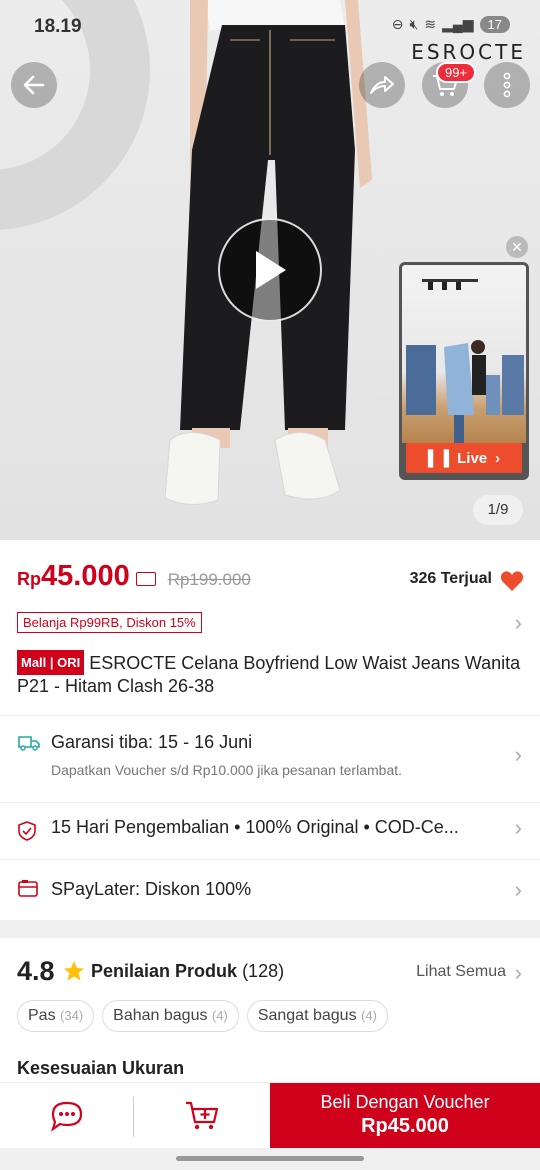 The image size is (540, 1170). What do you see at coordinates (69, 662) in the screenshot?
I see `ori-badge-text: ORI` at bounding box center [69, 662].